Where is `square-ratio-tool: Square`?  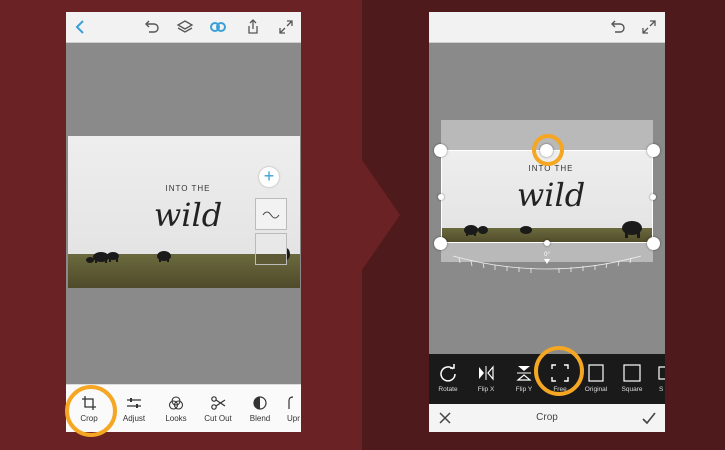 square-ratio-tool: Square is located at coordinates (632, 379).